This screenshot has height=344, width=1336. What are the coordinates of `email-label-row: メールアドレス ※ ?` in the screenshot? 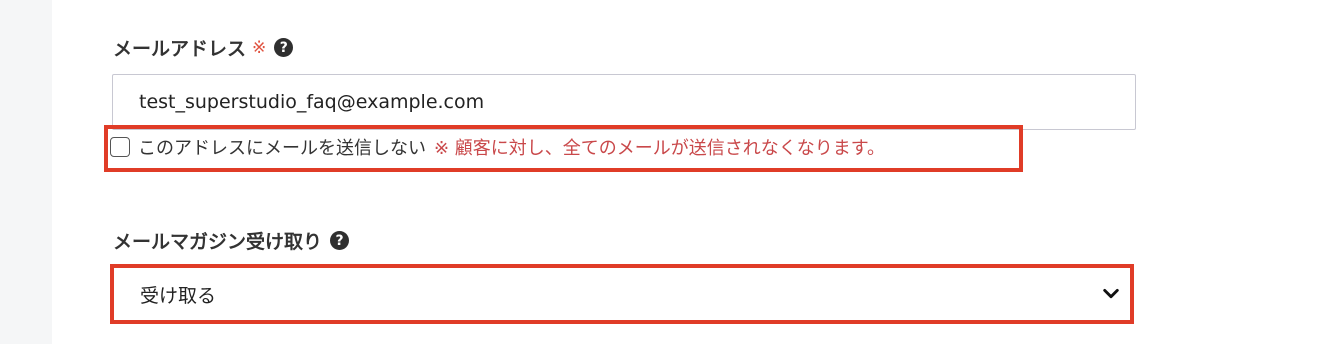 It's located at (203, 47).